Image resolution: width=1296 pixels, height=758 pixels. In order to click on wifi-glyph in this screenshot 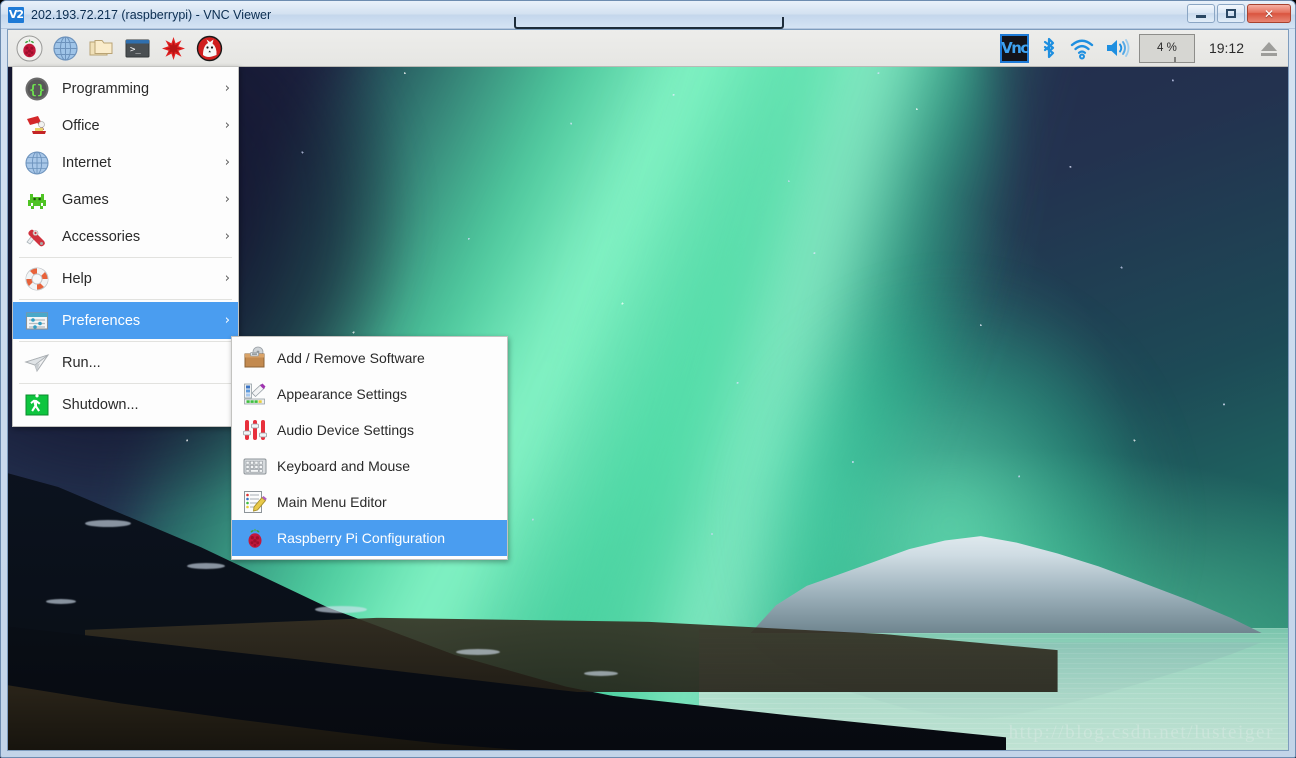, I will do `click(1082, 49)`.